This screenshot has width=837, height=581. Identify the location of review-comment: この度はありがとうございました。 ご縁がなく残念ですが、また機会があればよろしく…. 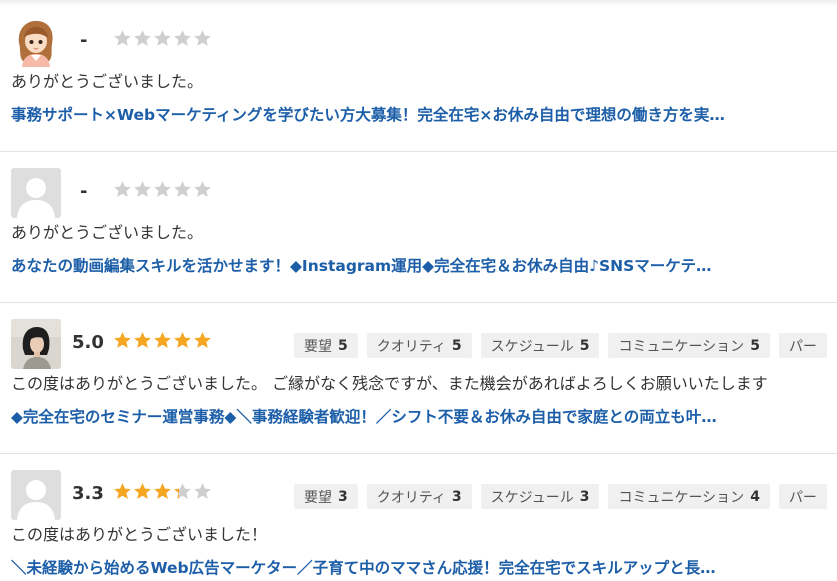
(389, 383).